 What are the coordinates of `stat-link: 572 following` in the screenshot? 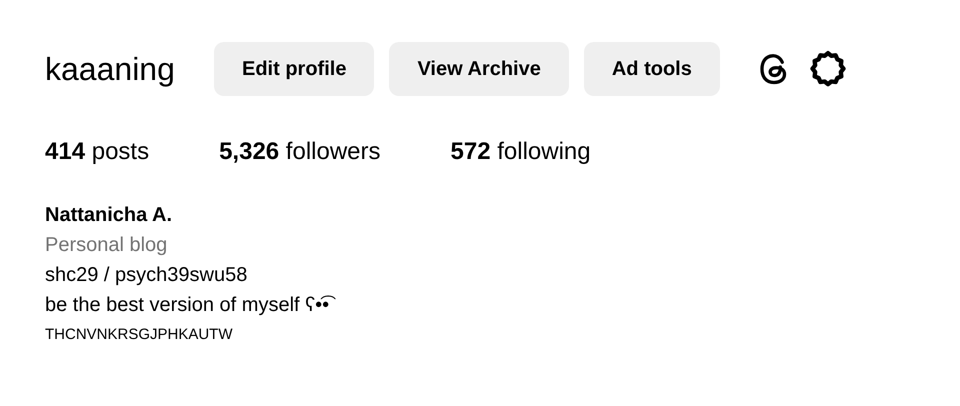 It's located at (520, 152).